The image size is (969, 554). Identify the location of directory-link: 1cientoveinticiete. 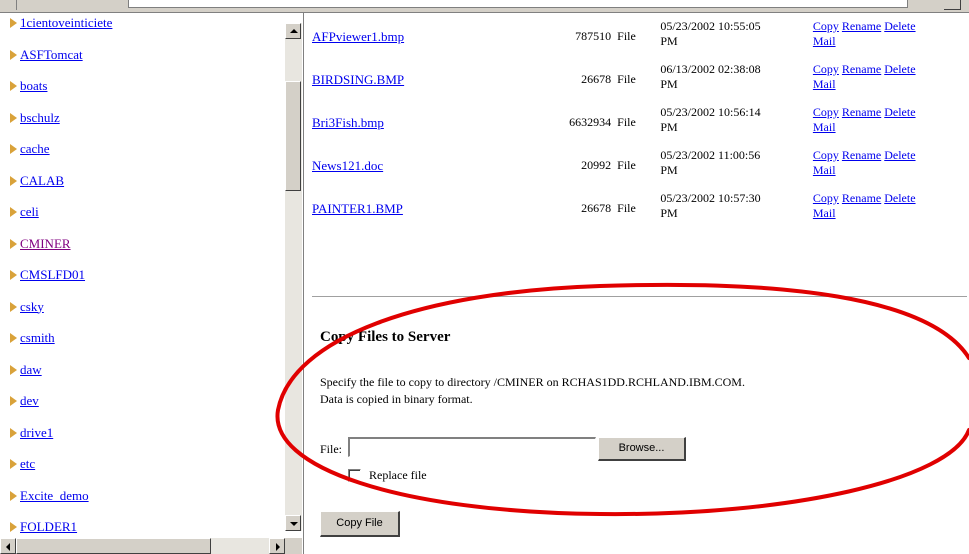
(66, 22).